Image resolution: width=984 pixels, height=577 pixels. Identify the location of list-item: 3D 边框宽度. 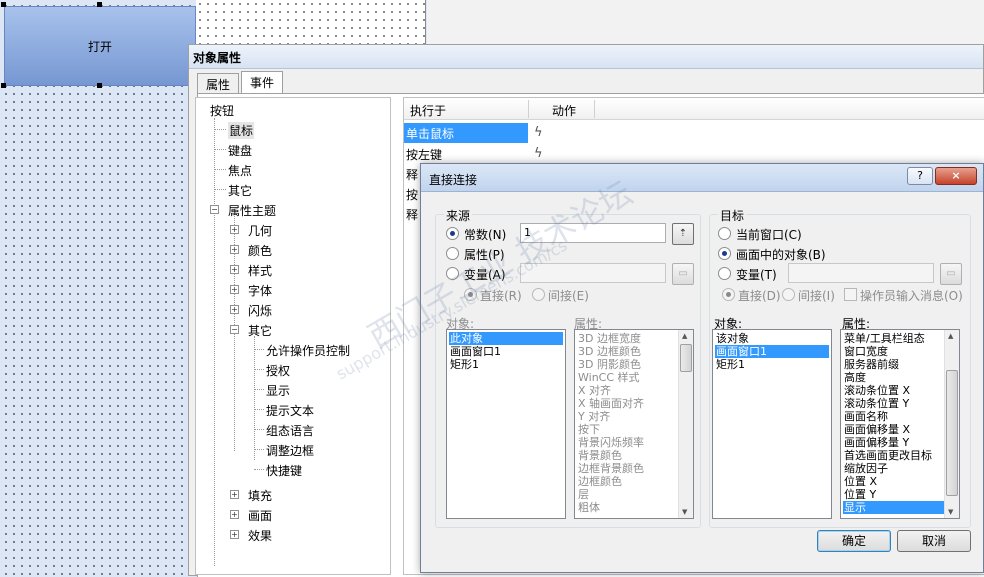
(634, 338).